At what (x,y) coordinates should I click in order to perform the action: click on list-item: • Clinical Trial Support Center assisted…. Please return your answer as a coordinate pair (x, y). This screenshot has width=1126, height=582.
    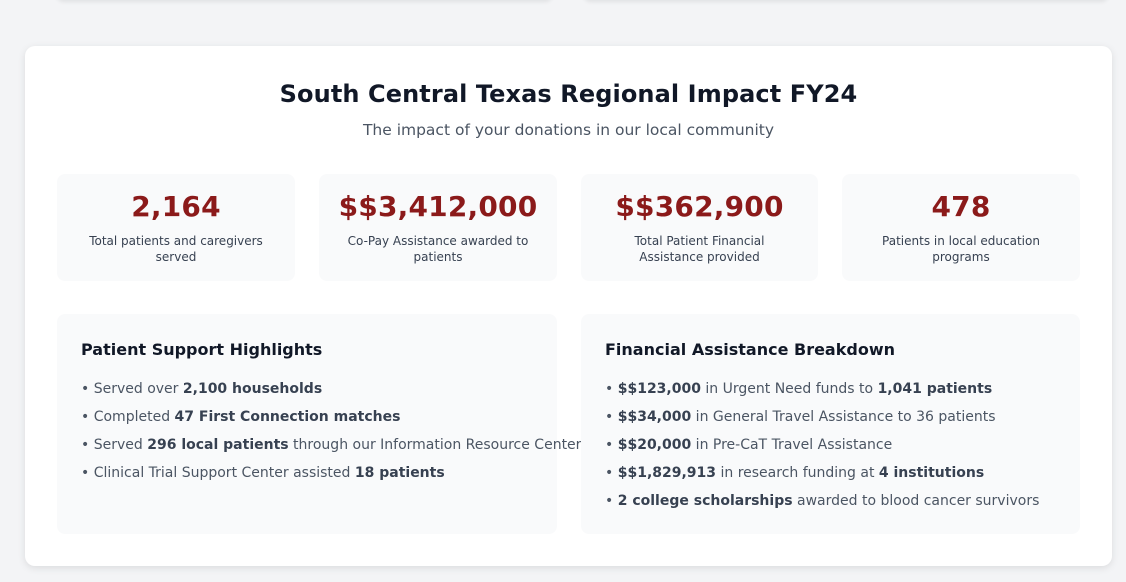
    Looking at the image, I should click on (263, 473).